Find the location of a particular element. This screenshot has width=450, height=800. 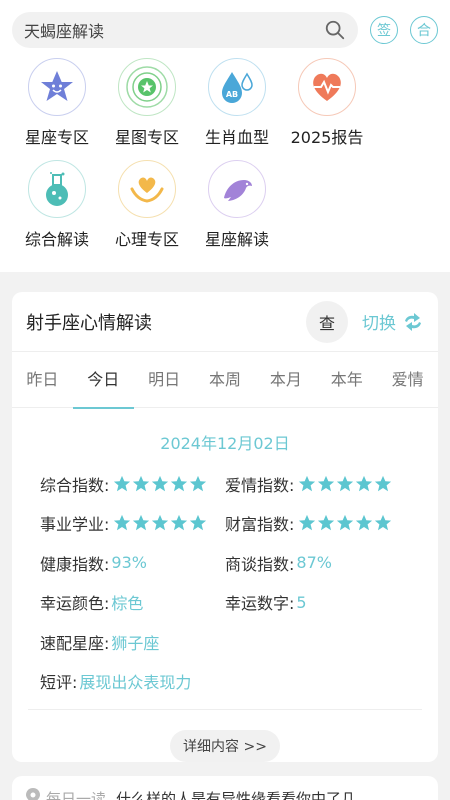

index-row: 健康指数: 93% 商谈指数: 87% is located at coordinates (225, 563).